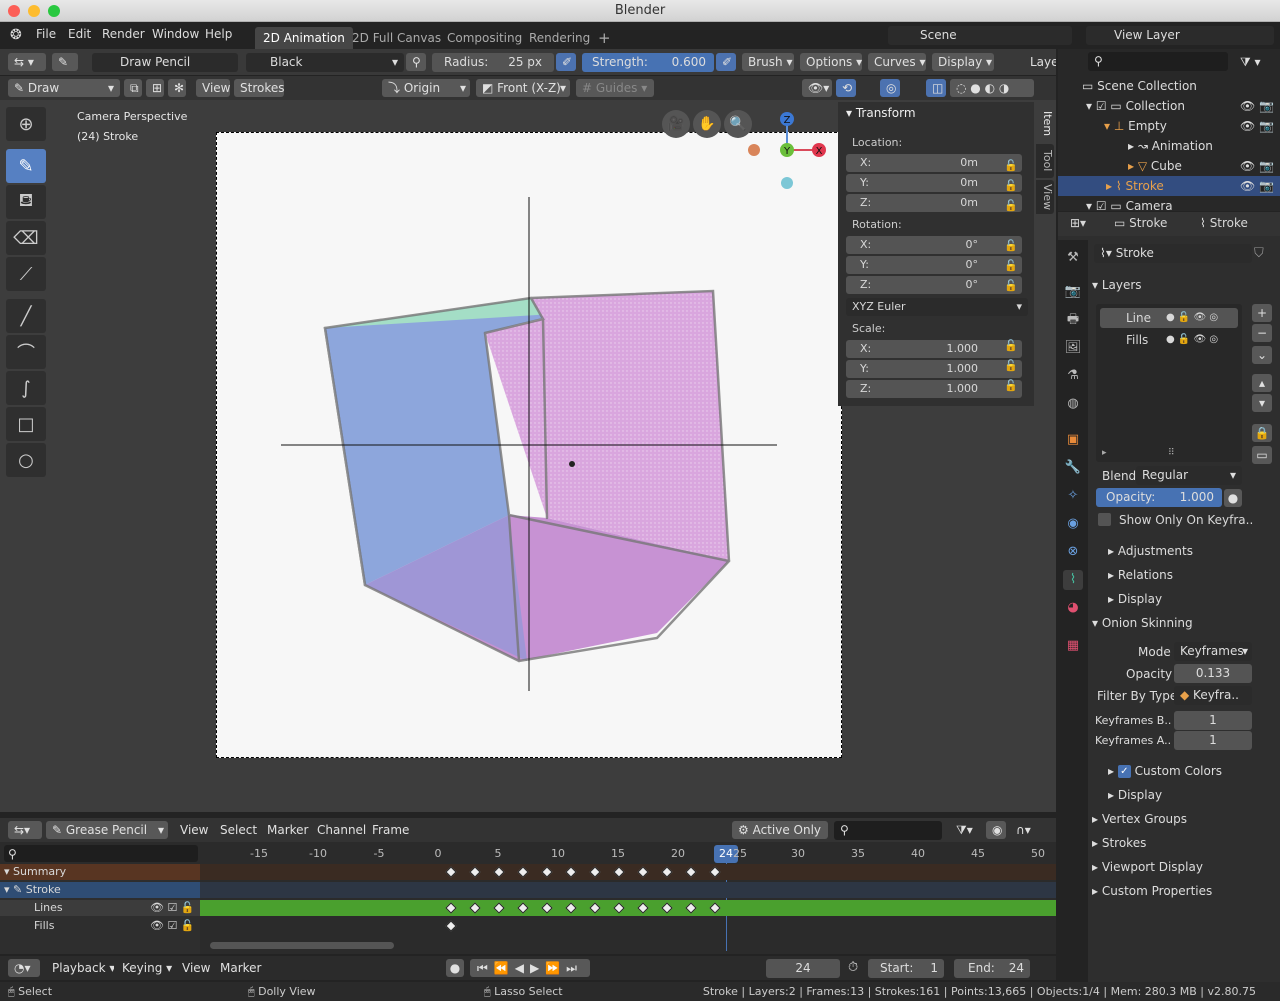 The height and width of the screenshot is (1001, 1280). Describe the element at coordinates (936, 88) in the screenshot. I see `xray-toggle-icon: ◫` at that location.